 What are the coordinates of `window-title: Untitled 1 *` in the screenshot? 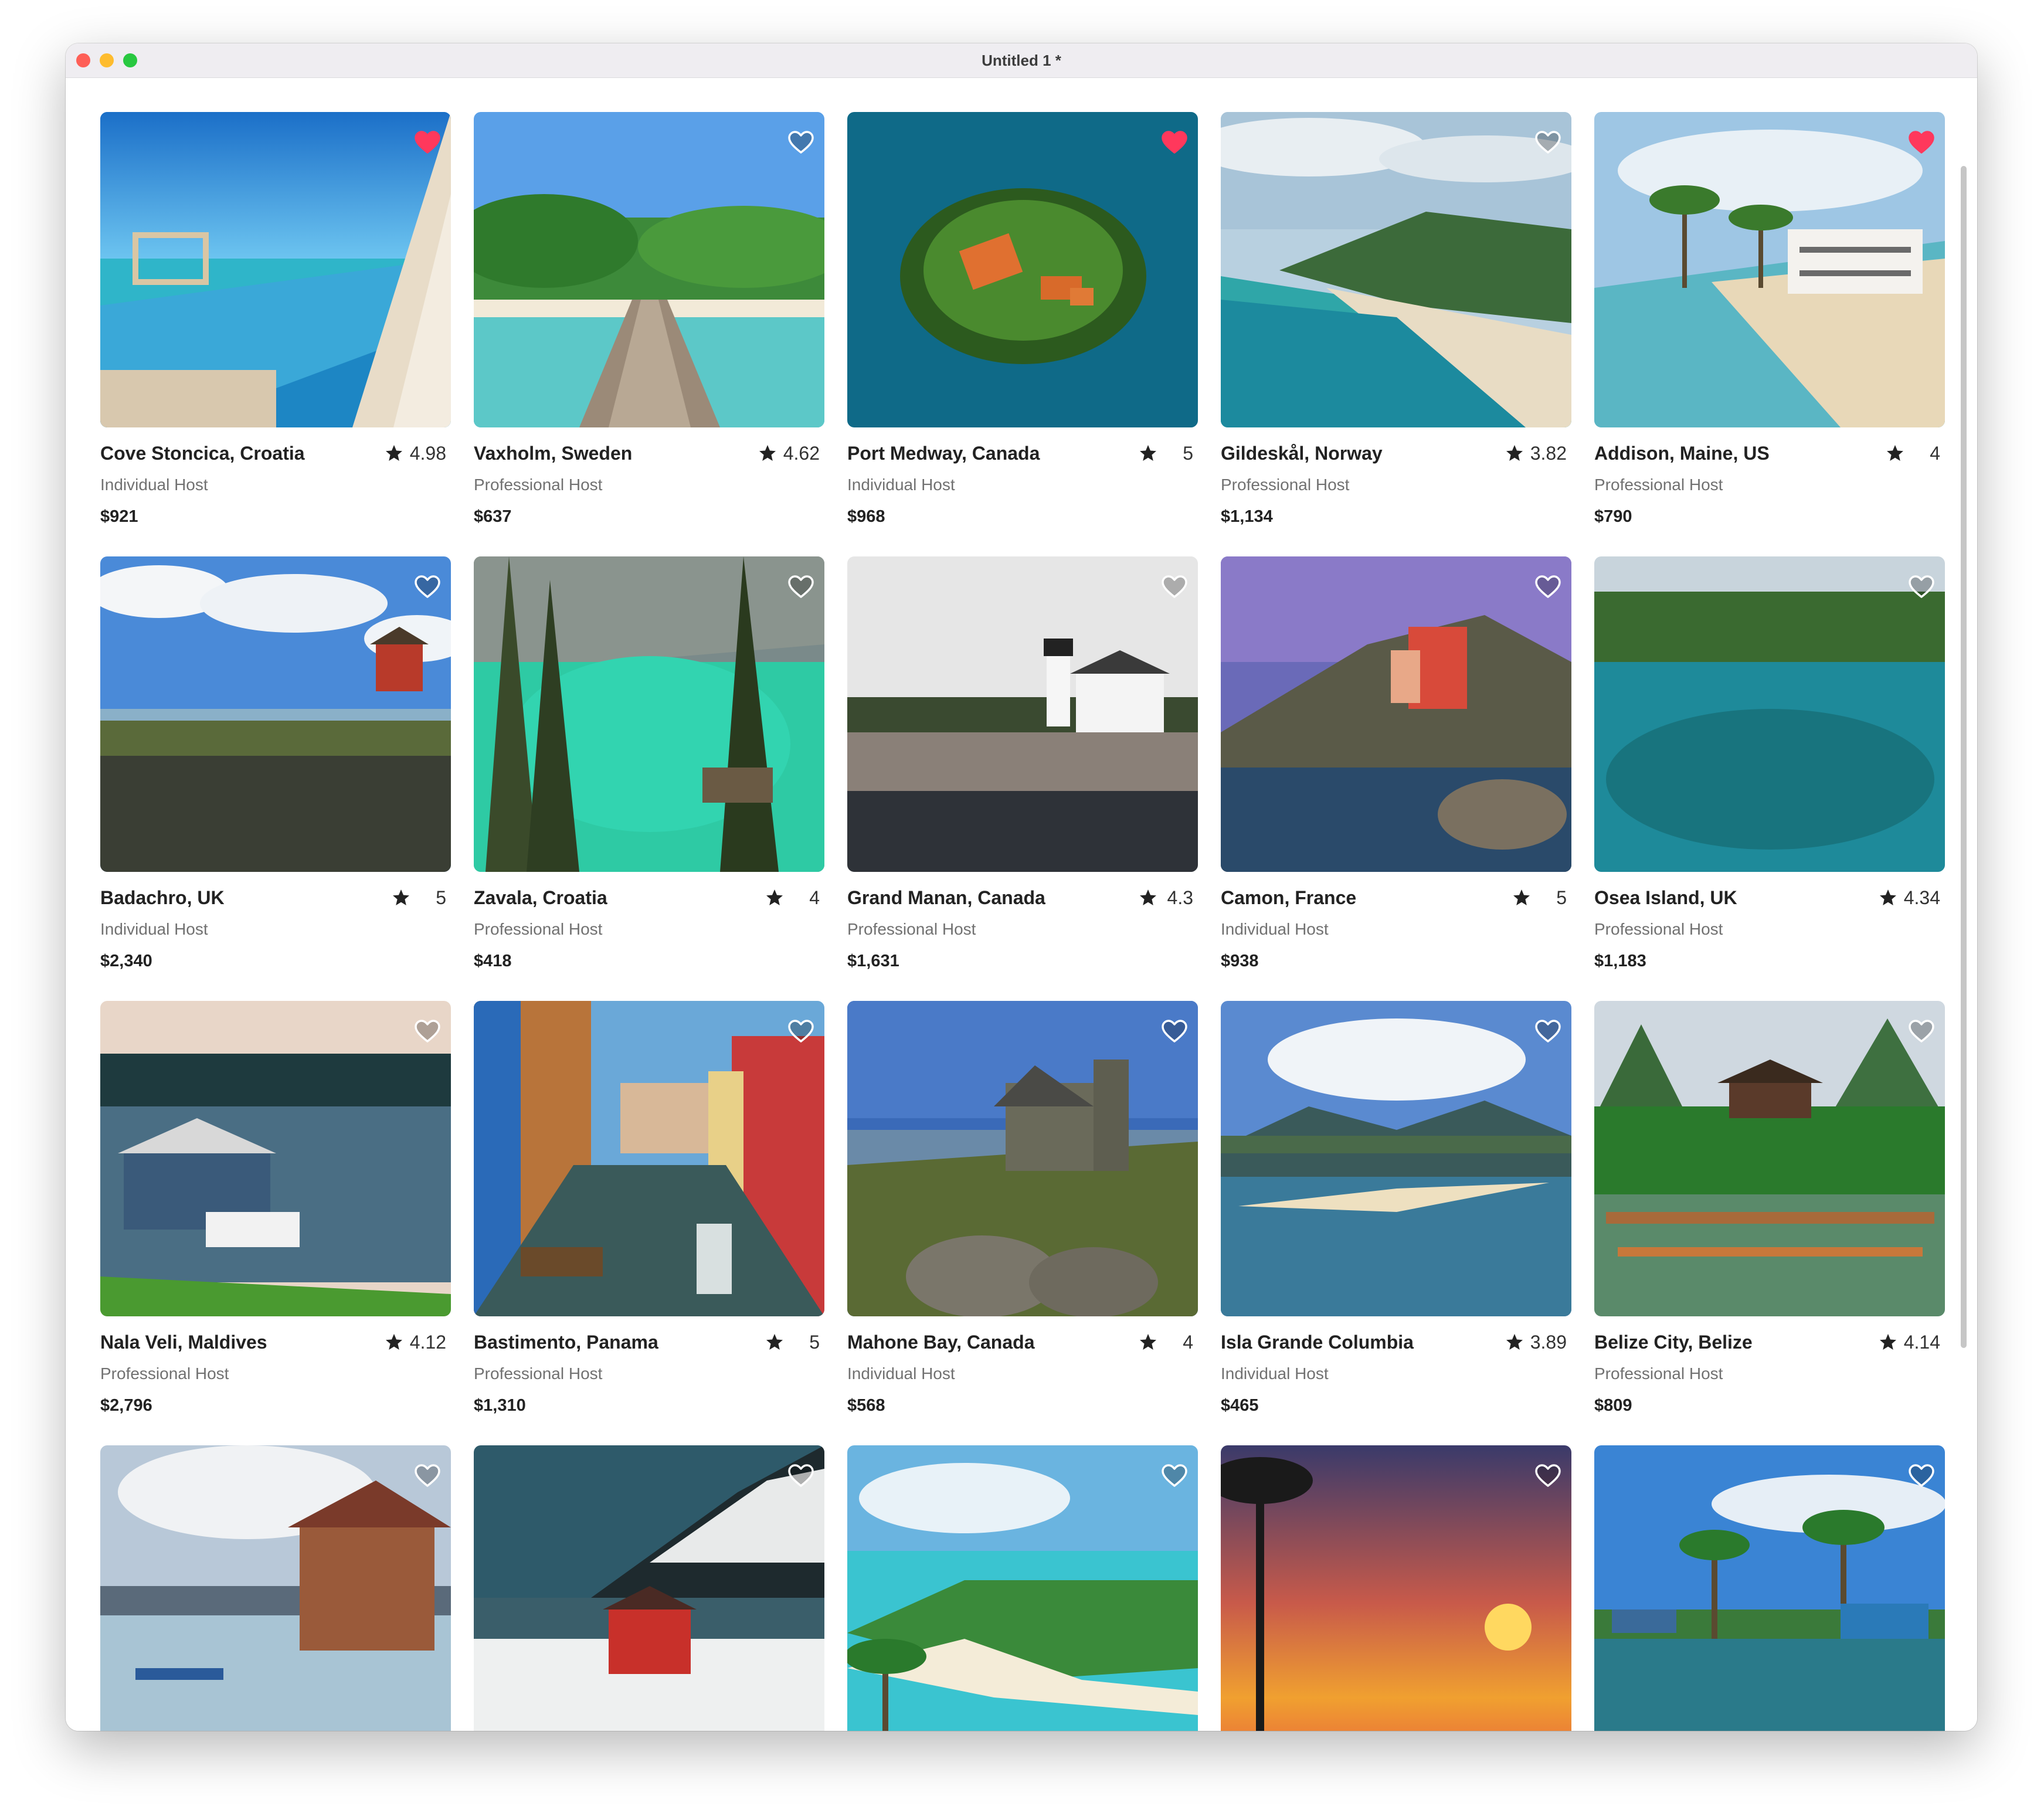 It's located at (1021, 61).